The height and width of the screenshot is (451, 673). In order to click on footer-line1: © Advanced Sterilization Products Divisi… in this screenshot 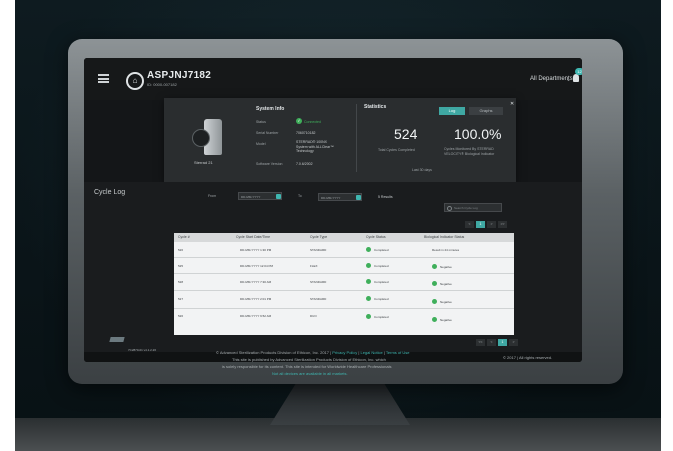, I will do `click(274, 352)`.